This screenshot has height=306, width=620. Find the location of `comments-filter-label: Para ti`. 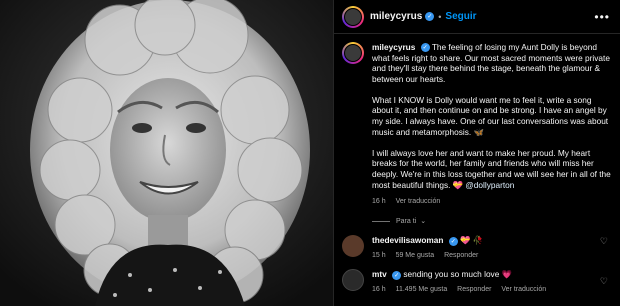

comments-filter-label: Para ti is located at coordinates (406, 221).